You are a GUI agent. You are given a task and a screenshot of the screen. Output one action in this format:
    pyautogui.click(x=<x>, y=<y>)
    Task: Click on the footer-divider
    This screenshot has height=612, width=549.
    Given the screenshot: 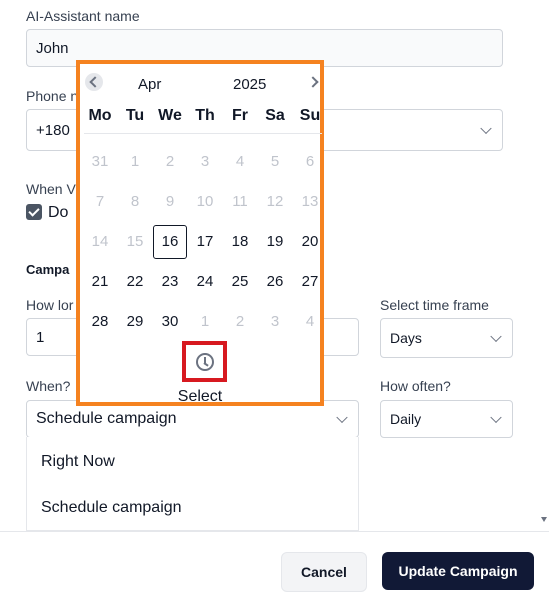 What is the action you would take?
    pyautogui.click(x=274, y=531)
    